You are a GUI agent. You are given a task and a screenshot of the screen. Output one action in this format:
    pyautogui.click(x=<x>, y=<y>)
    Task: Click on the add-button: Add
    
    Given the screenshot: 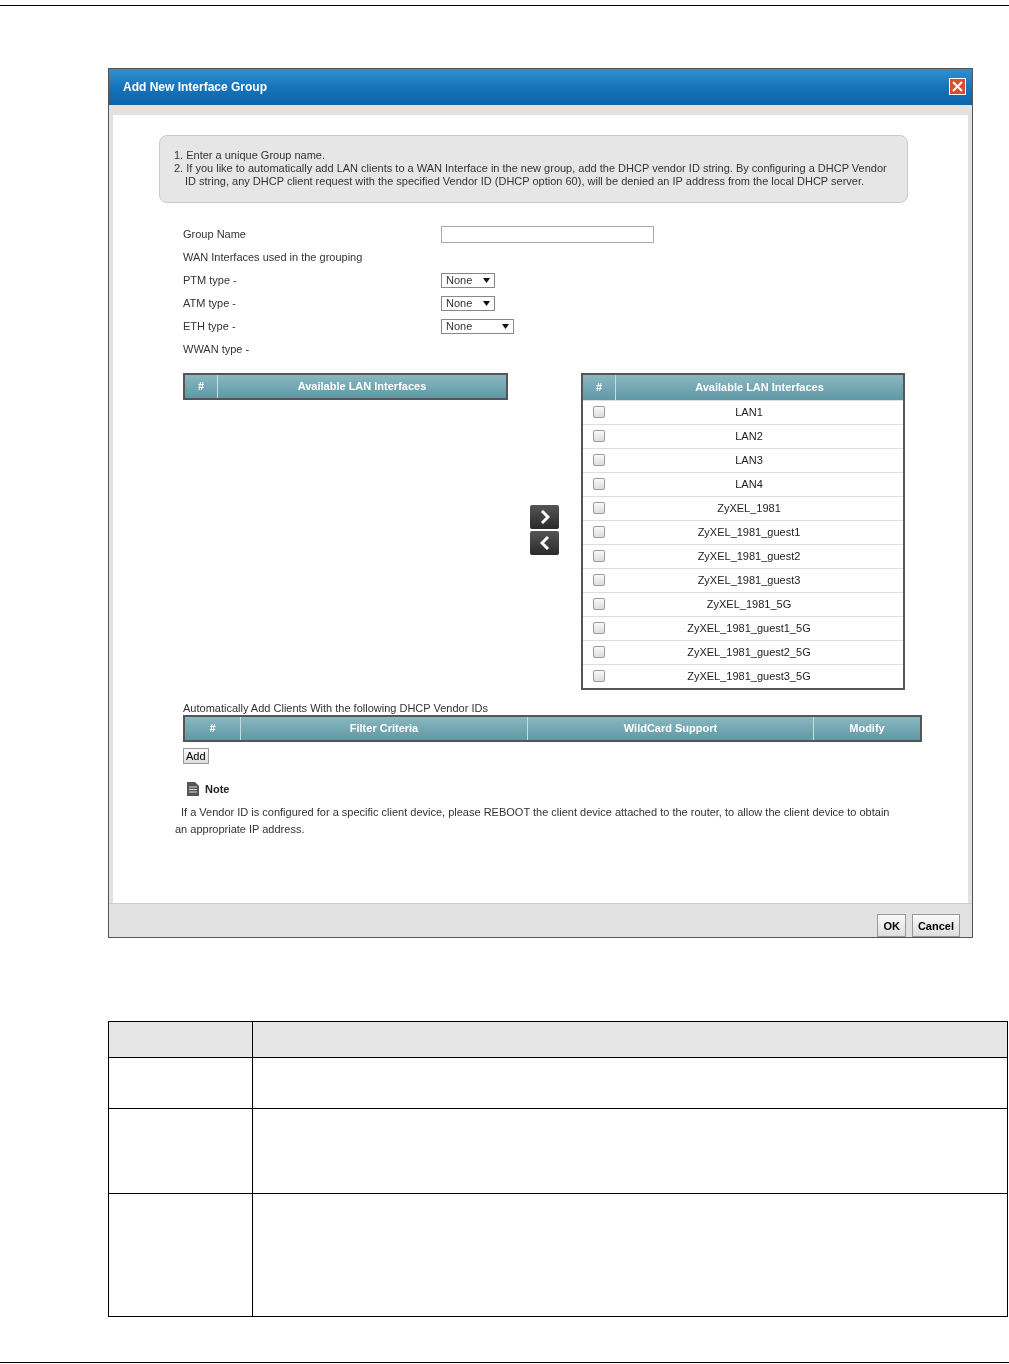 What is the action you would take?
    pyautogui.click(x=196, y=755)
    